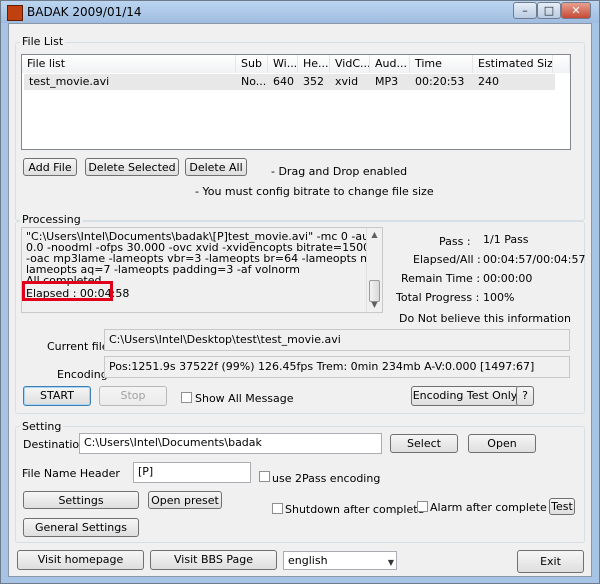 This screenshot has width=600, height=584. I want to click on disclaimer-text: Do Not believe this information, so click(485, 318).